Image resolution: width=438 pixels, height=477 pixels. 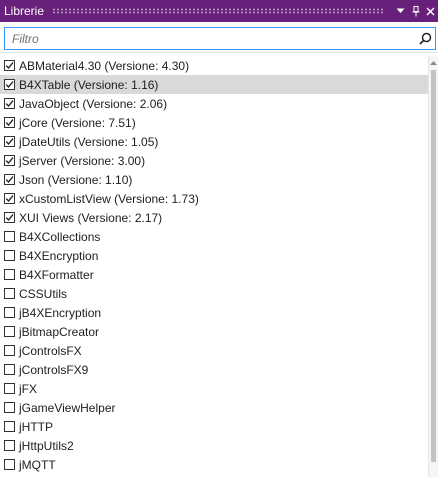 What do you see at coordinates (46, 445) in the screenshot?
I see `library-label: jHttpUtils2` at bounding box center [46, 445].